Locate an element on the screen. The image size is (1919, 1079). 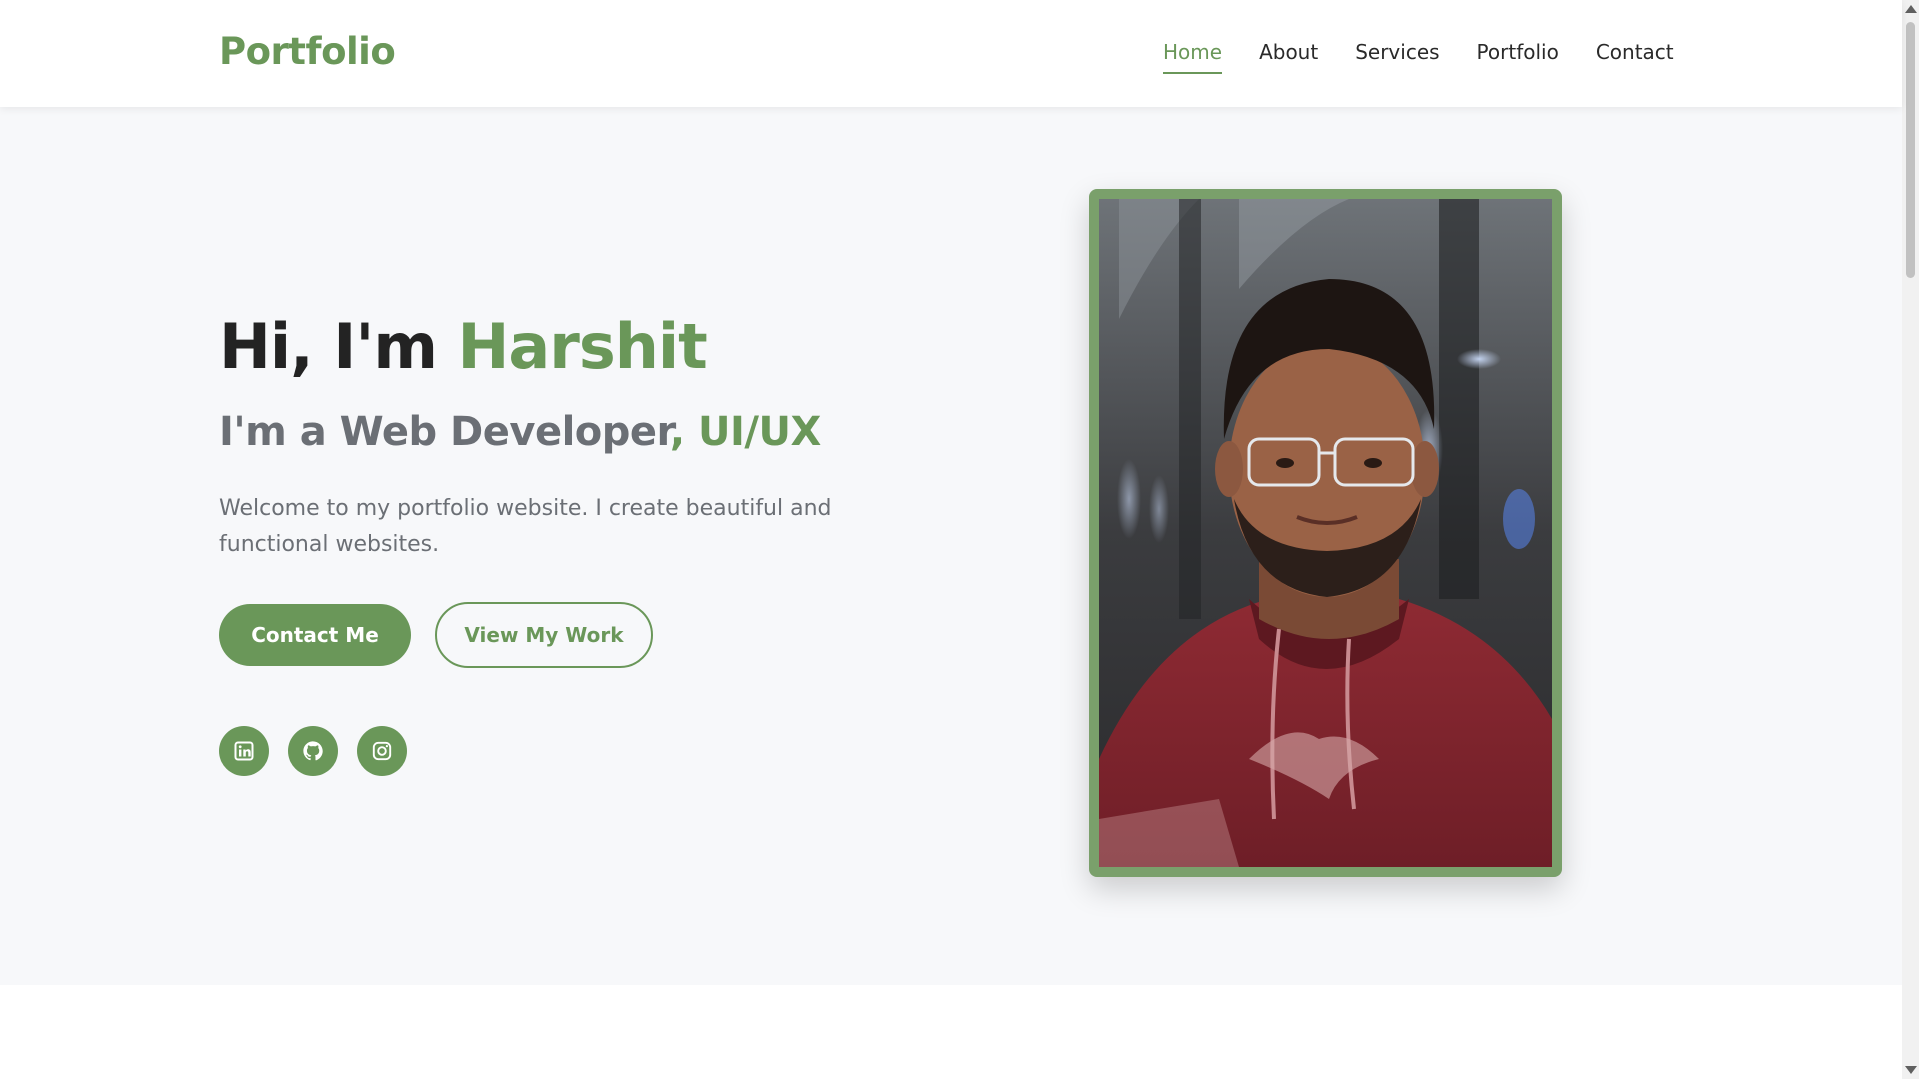
nav-about: About is located at coordinates (1288, 57).